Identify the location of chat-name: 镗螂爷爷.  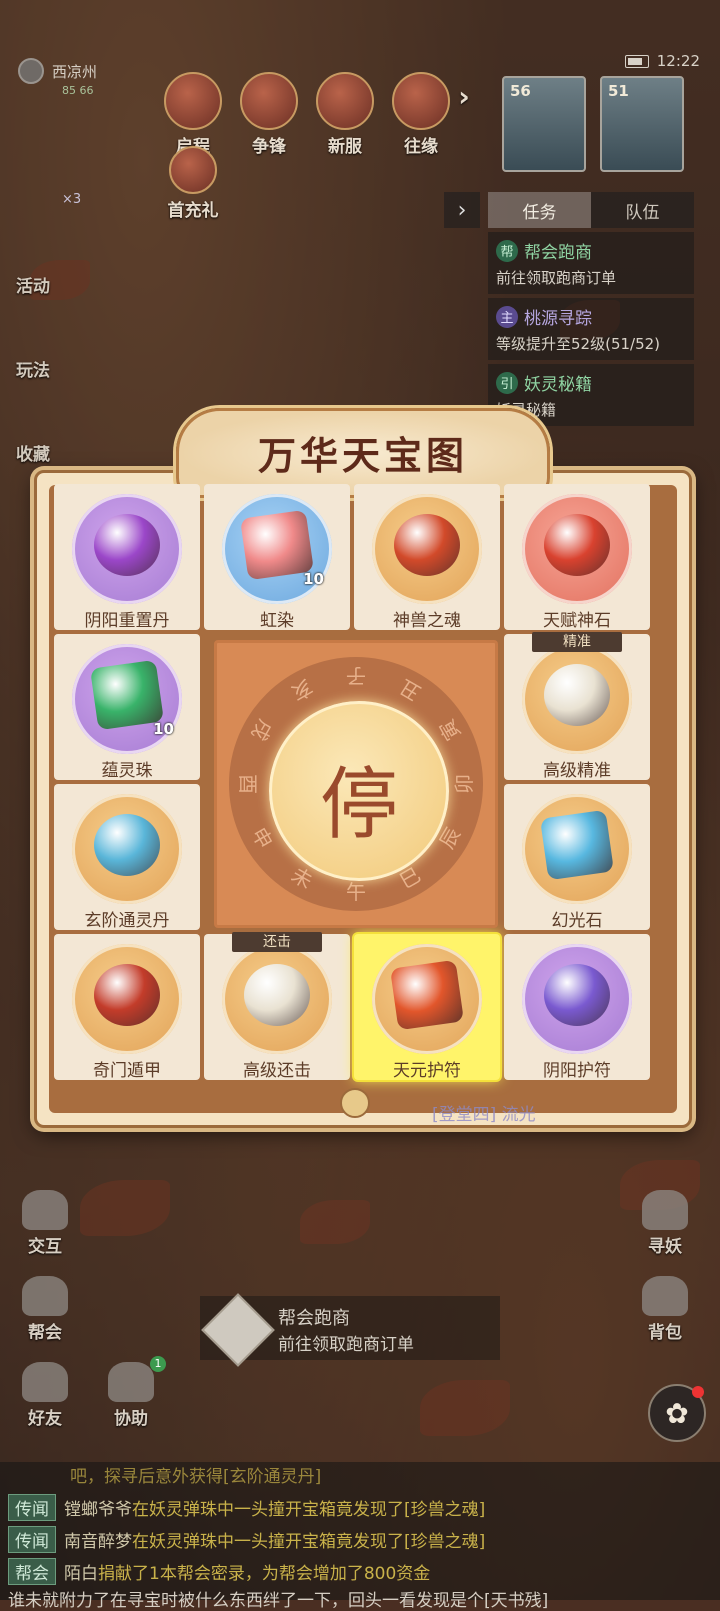
(98, 1510).